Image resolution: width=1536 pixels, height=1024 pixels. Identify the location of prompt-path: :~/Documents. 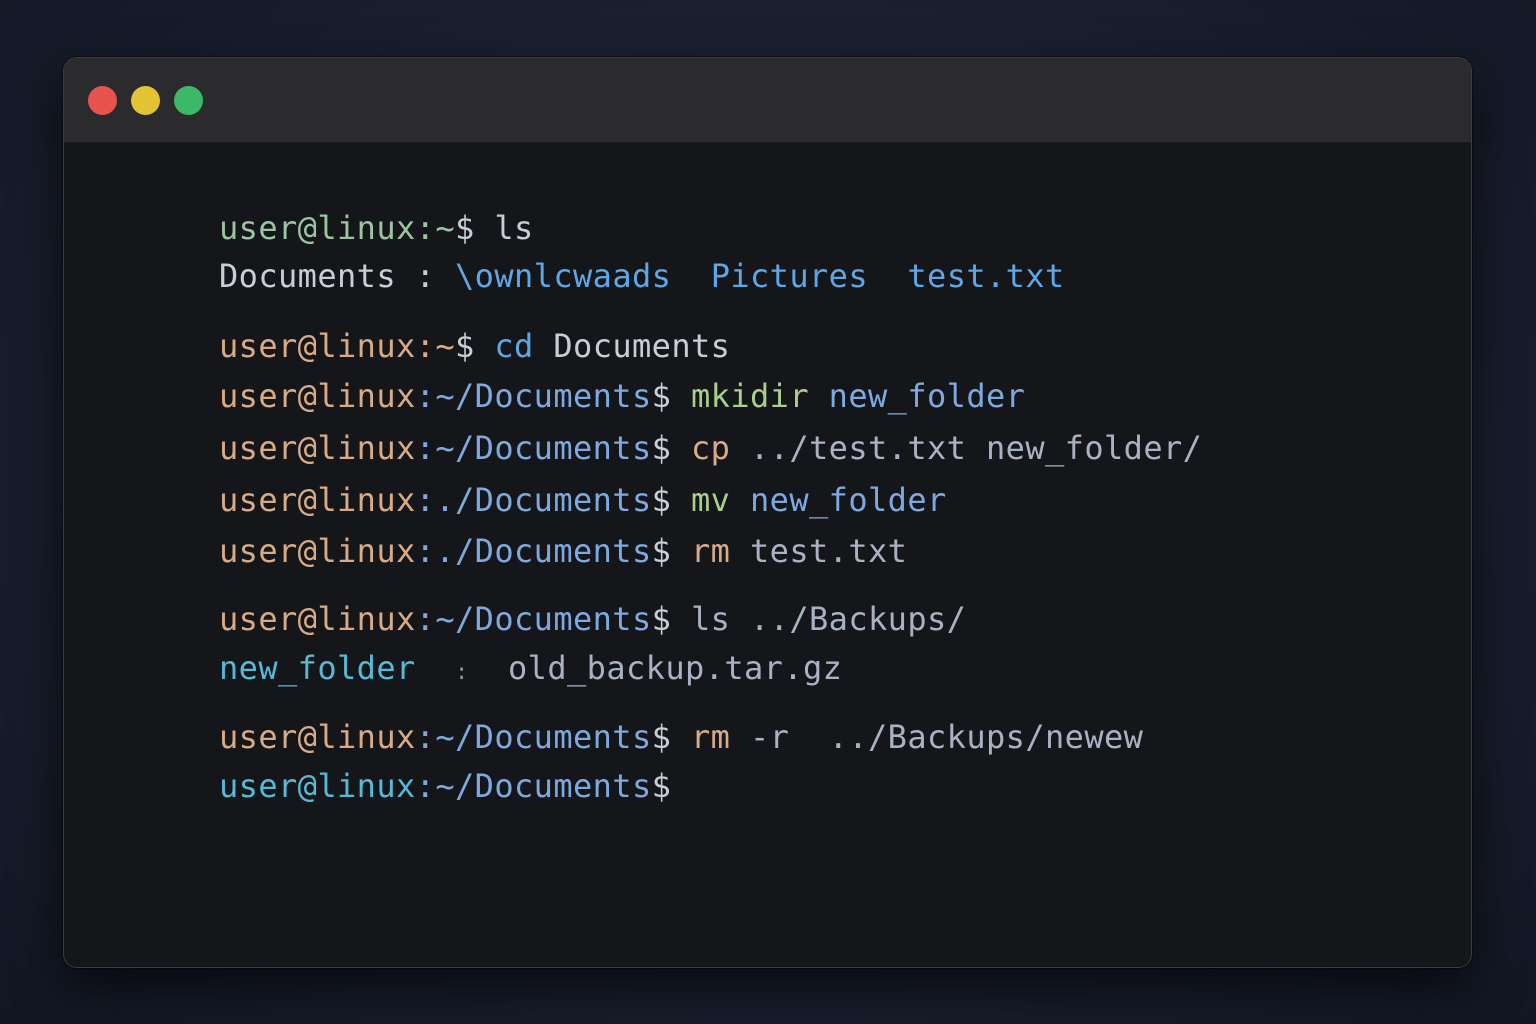
(533, 786).